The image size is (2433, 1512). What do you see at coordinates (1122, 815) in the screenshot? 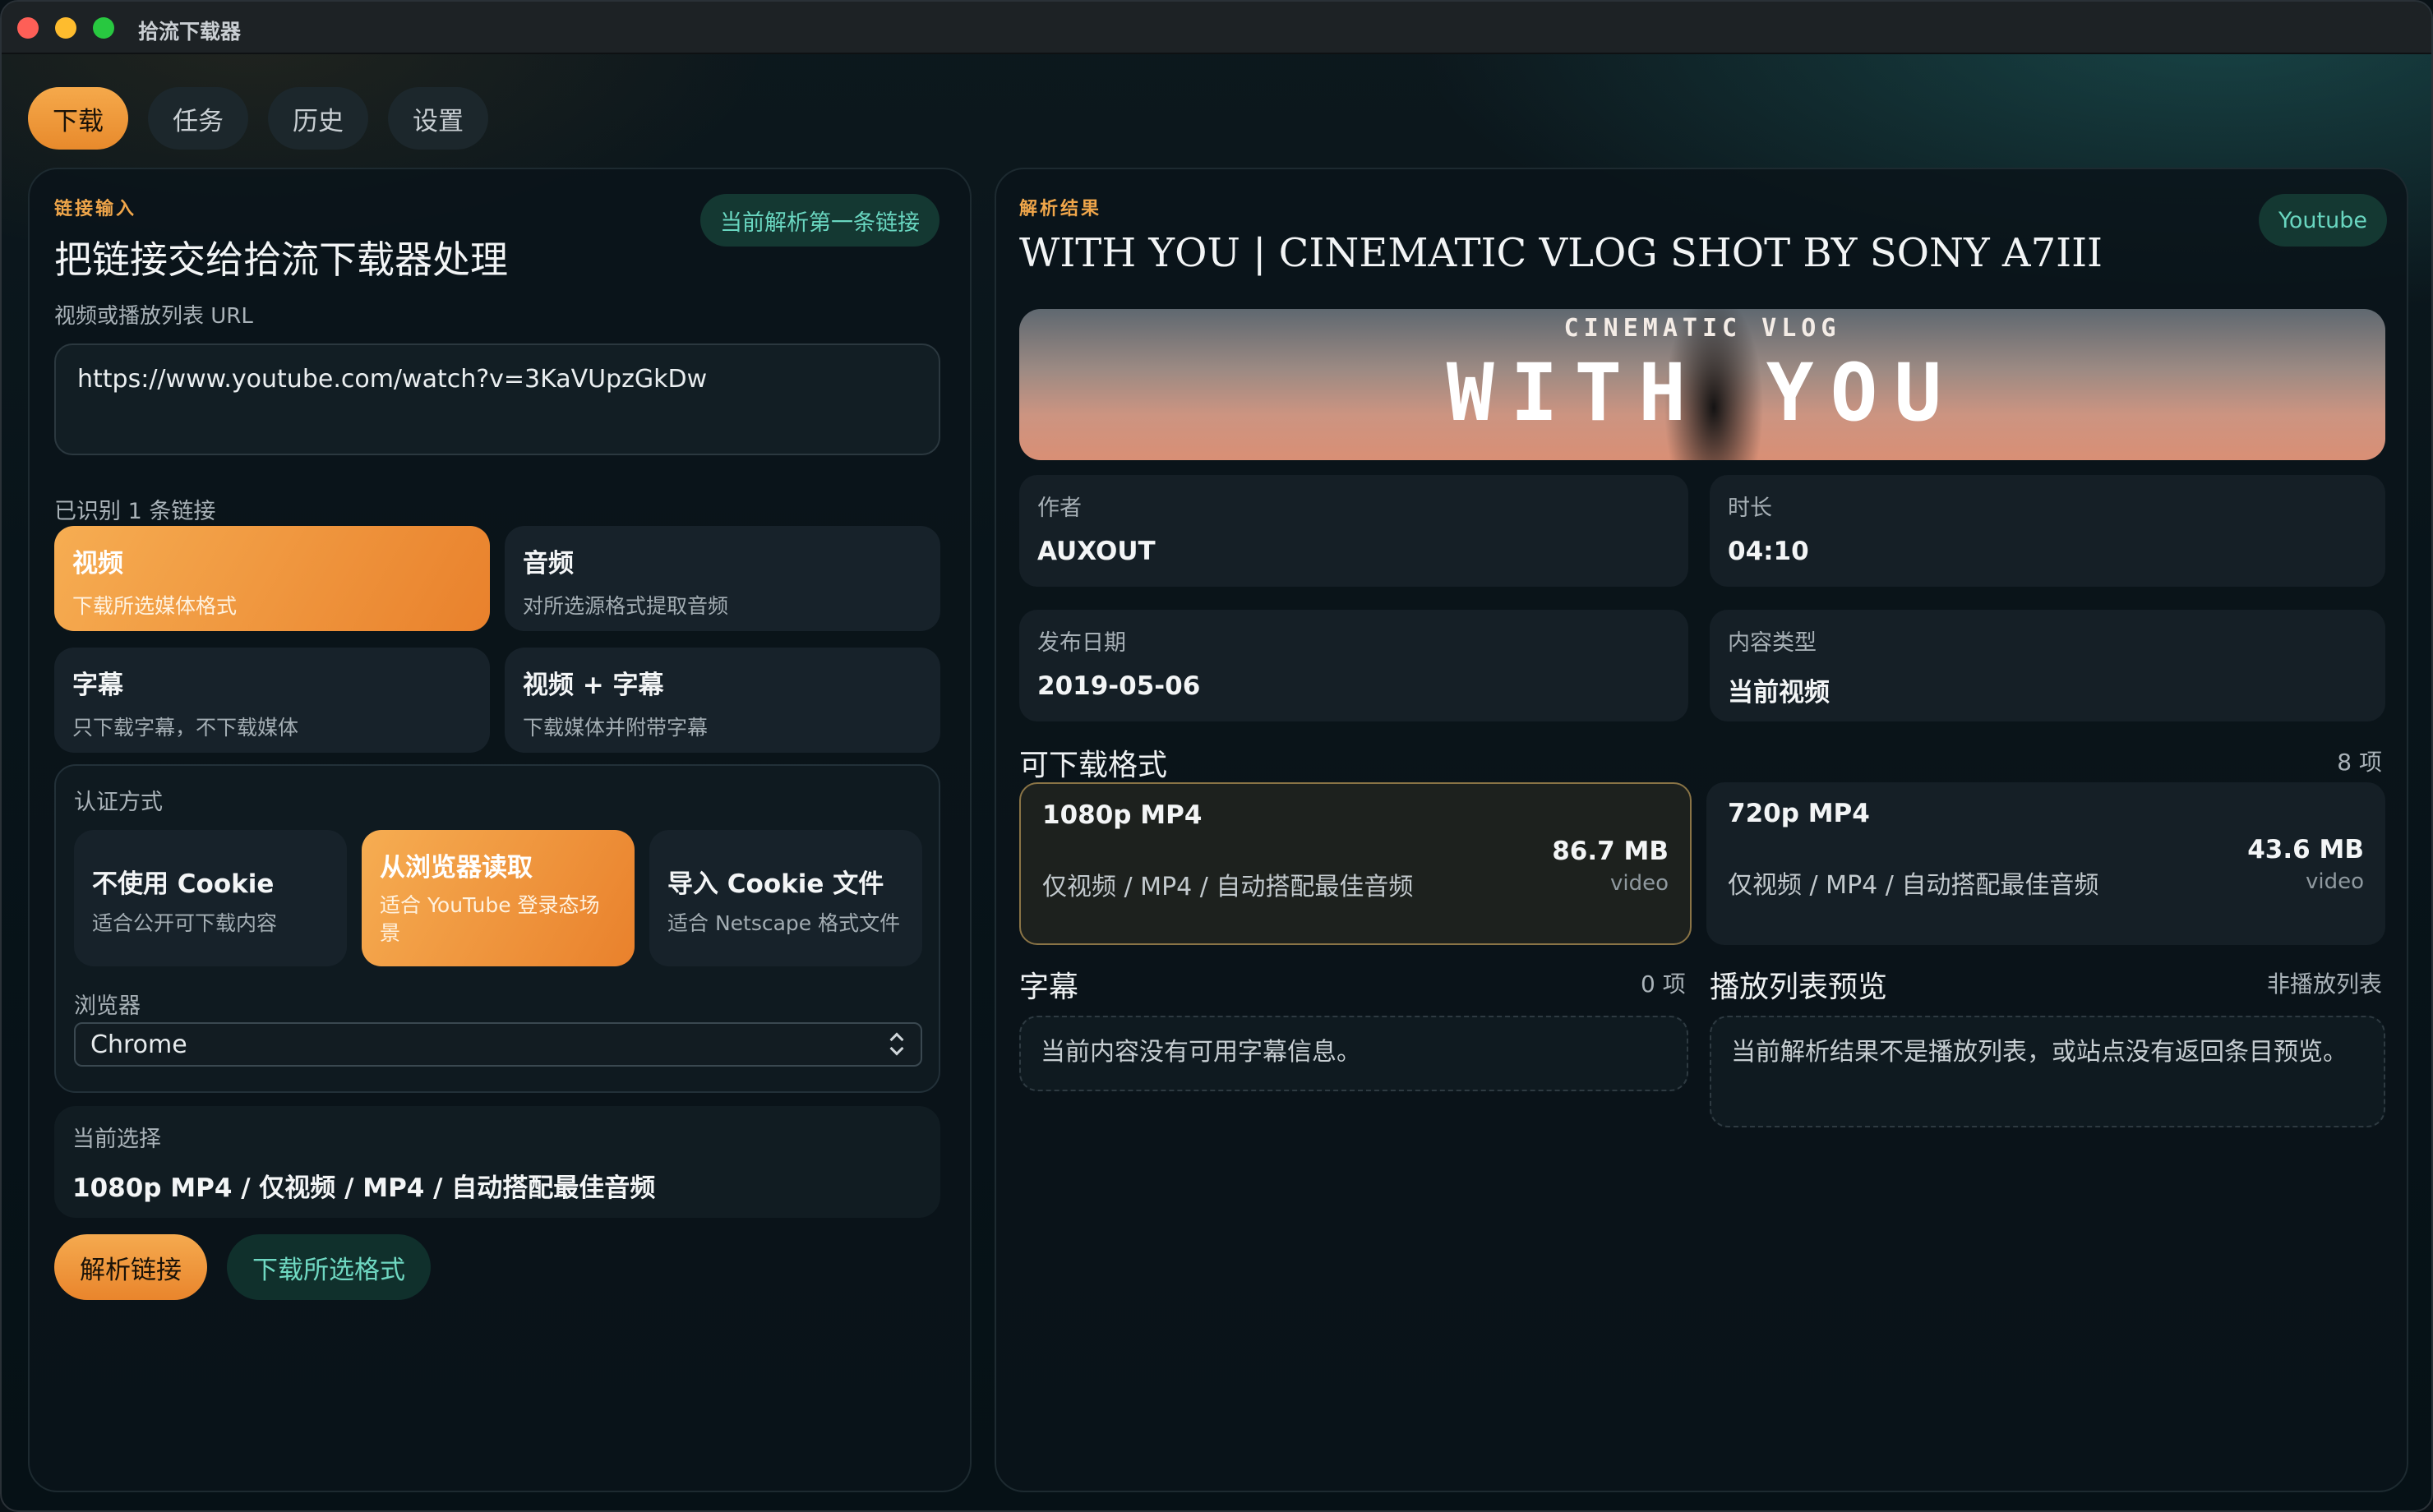
I see `format-1080p-title: 1080p MP4` at bounding box center [1122, 815].